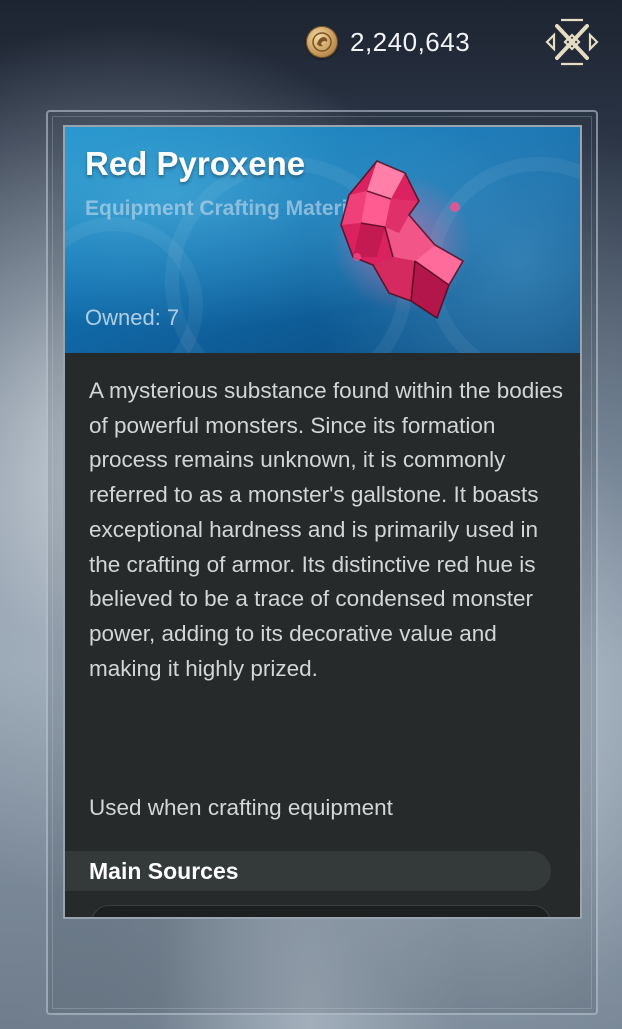  I want to click on source-entry, so click(321, 911).